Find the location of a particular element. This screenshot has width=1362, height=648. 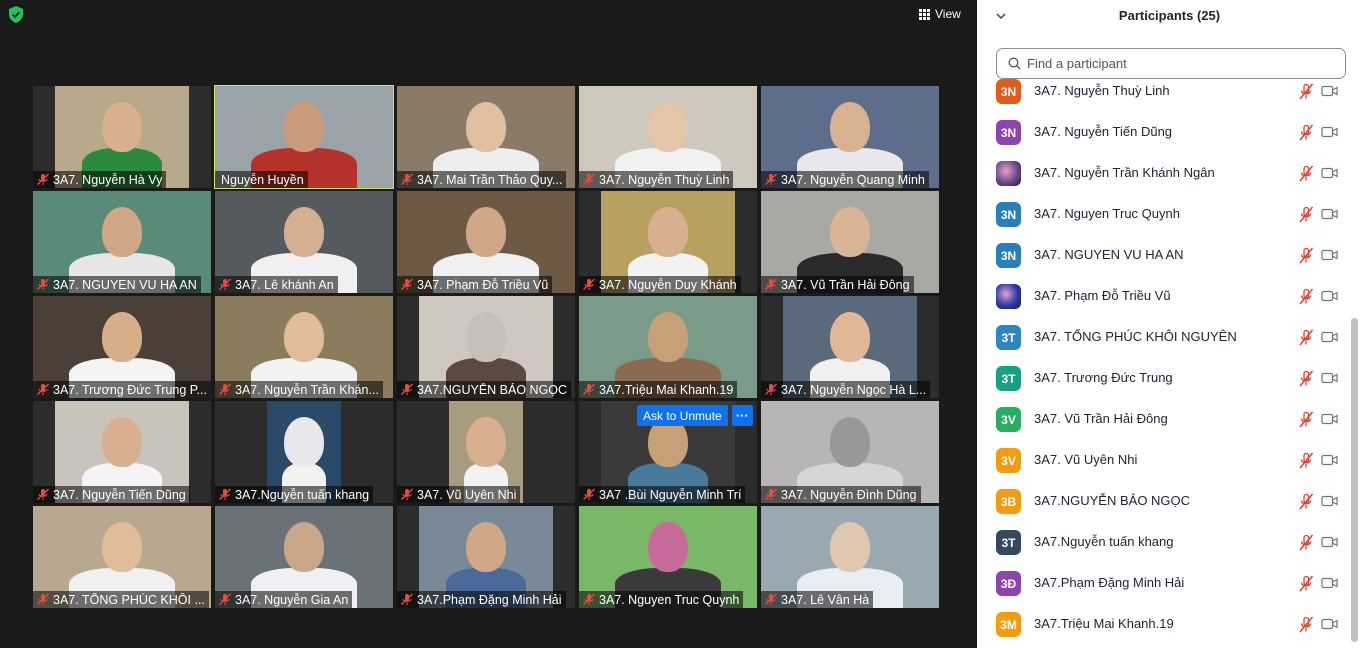

video-tile: 3A7. Nguyễn Quang Minh is located at coordinates (850, 137).